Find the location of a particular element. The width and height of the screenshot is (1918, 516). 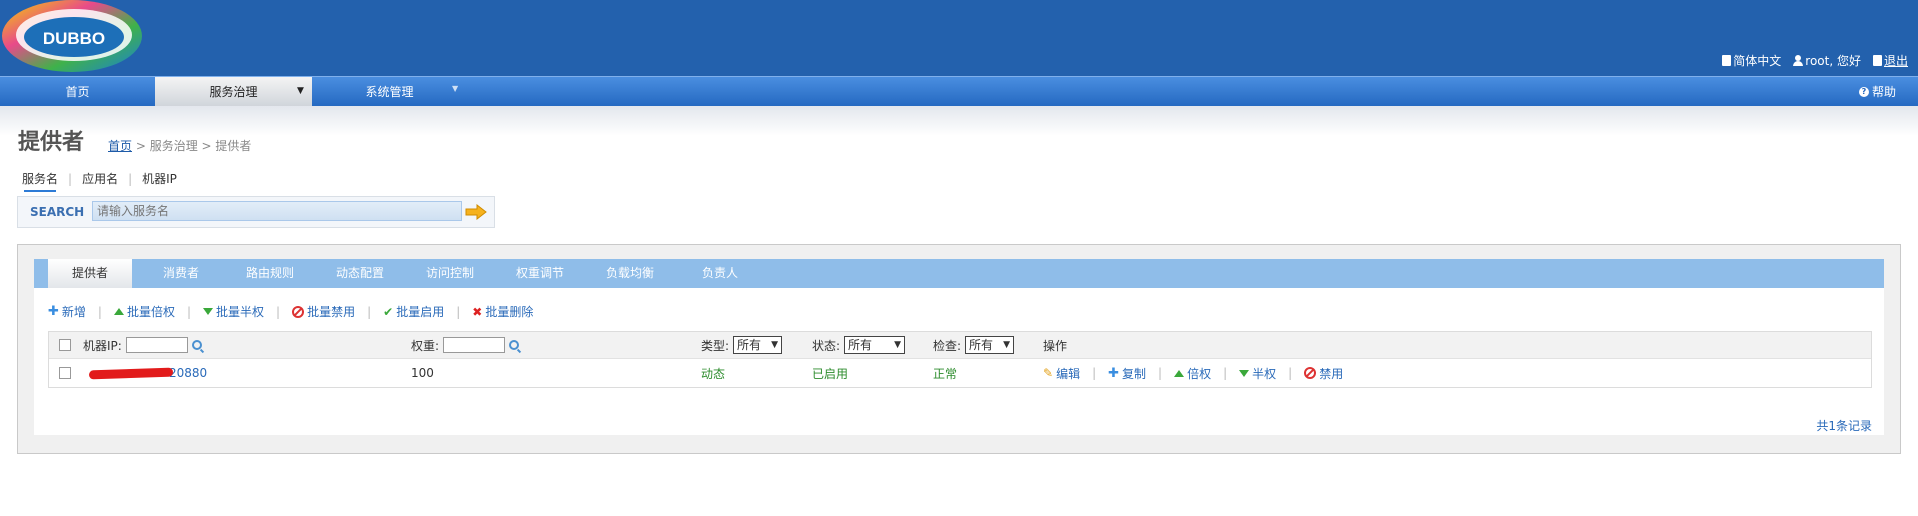

tab-access-control: 访问控制 is located at coordinates (450, 273).